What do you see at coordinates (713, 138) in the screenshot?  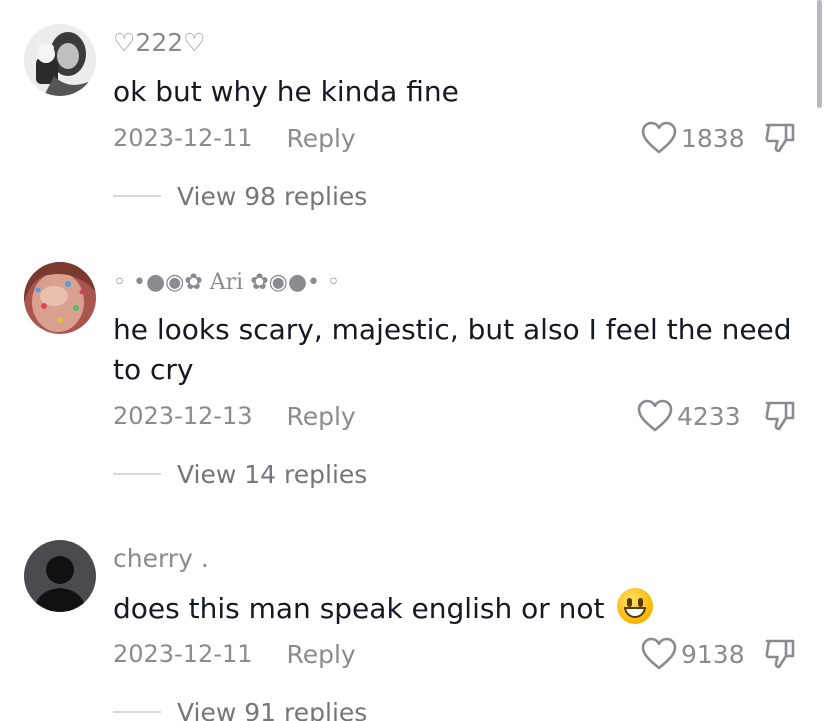 I see `like-count: 1838` at bounding box center [713, 138].